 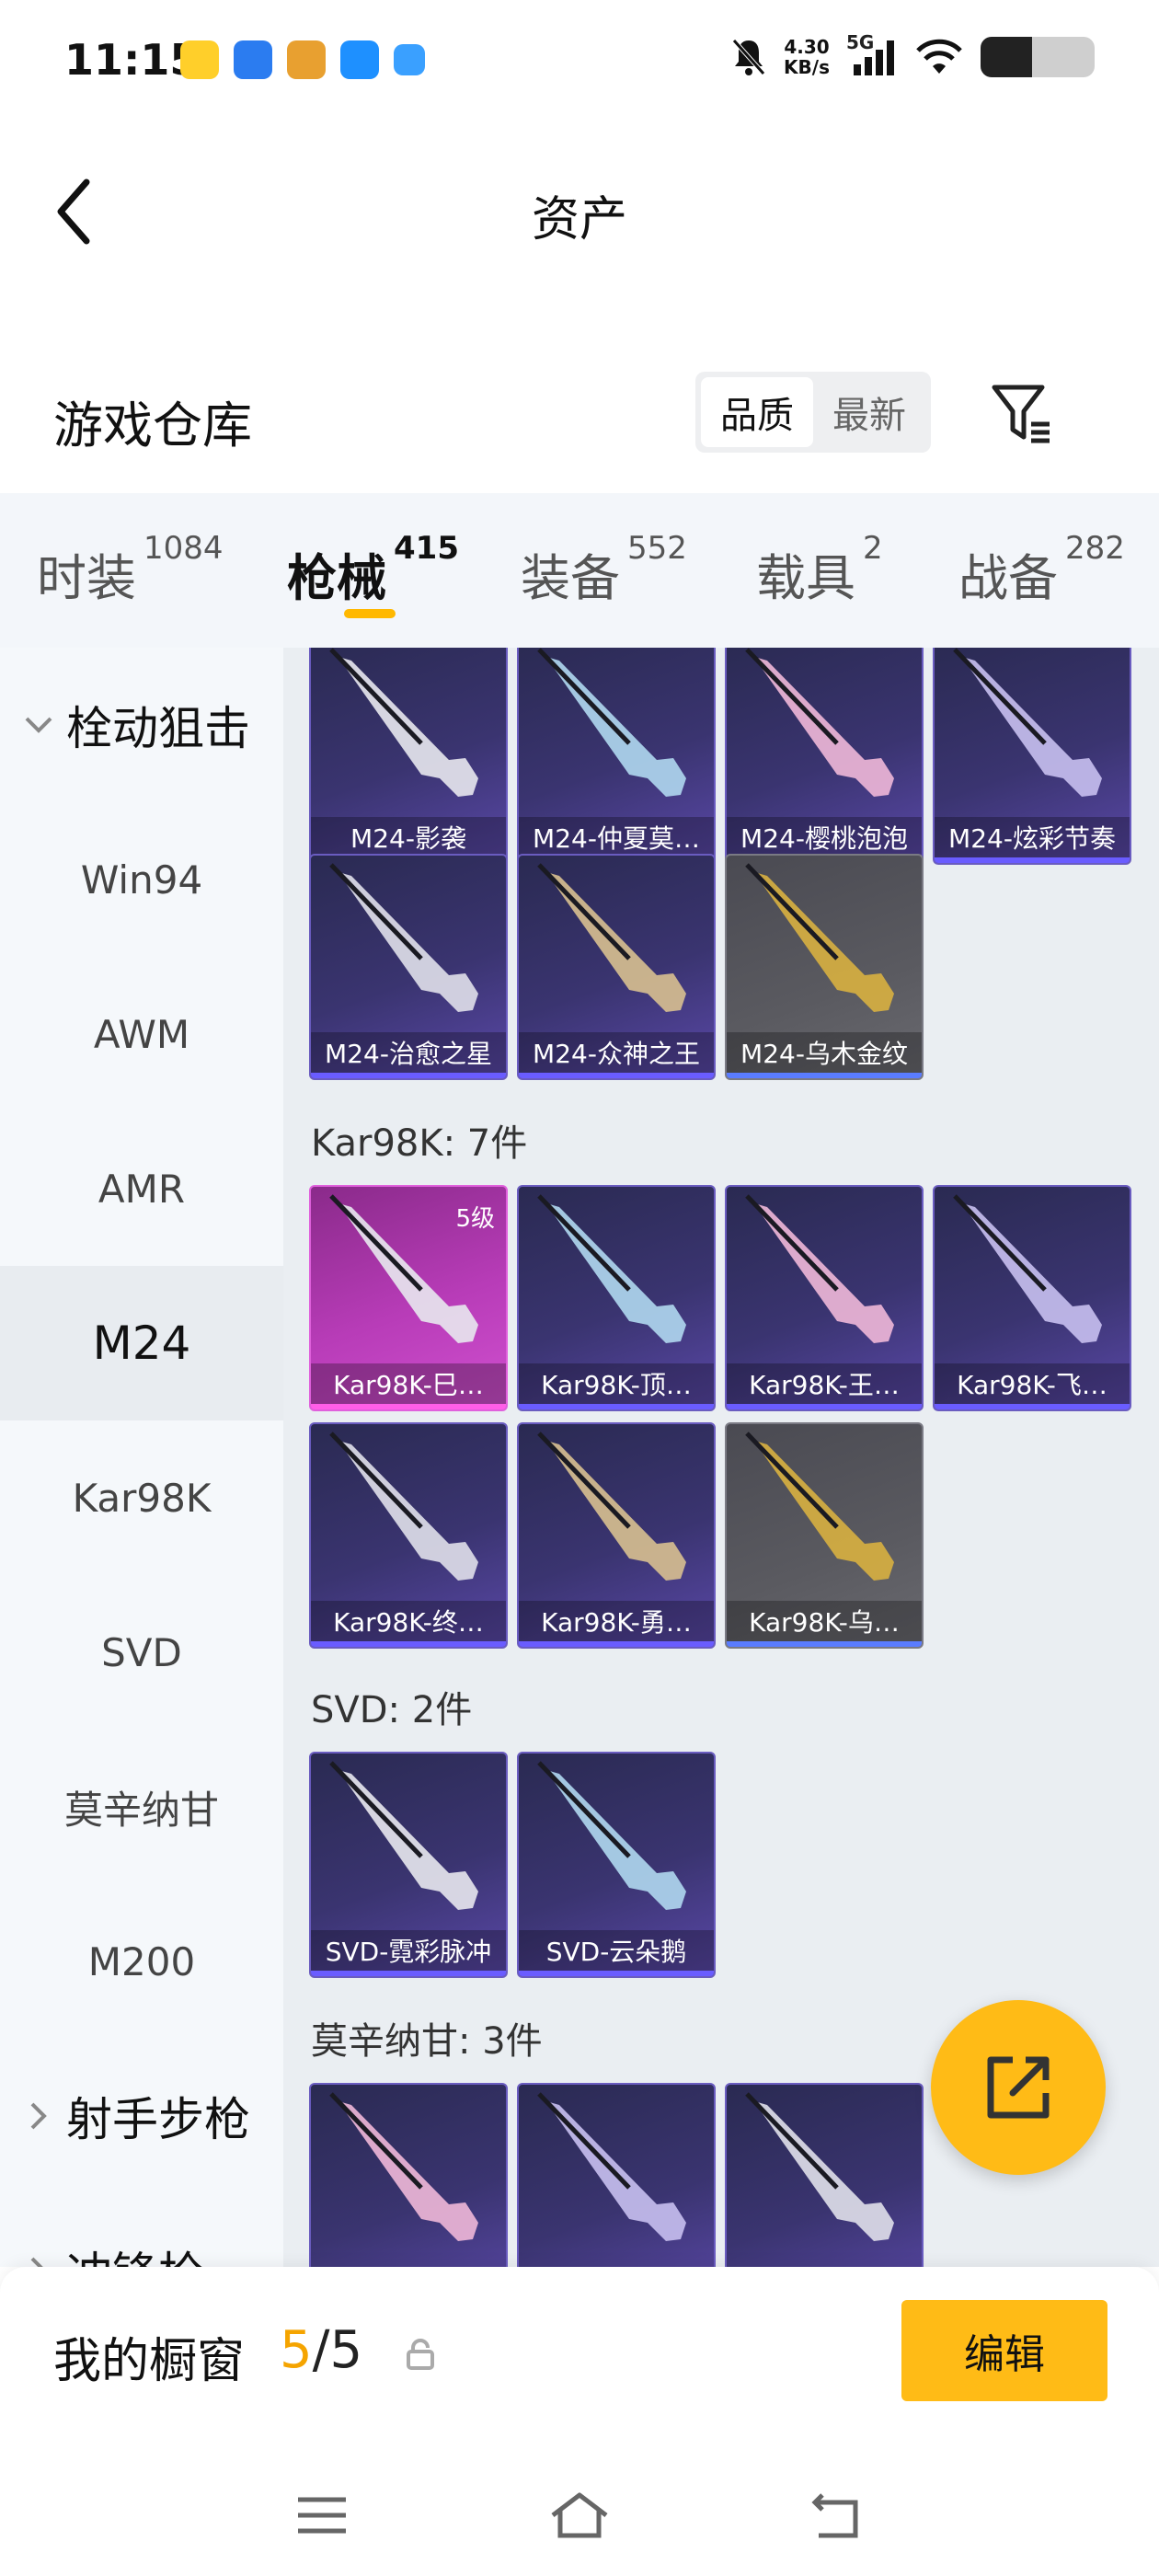 I want to click on tab-supplies: 战备282, so click(x=1041, y=570).